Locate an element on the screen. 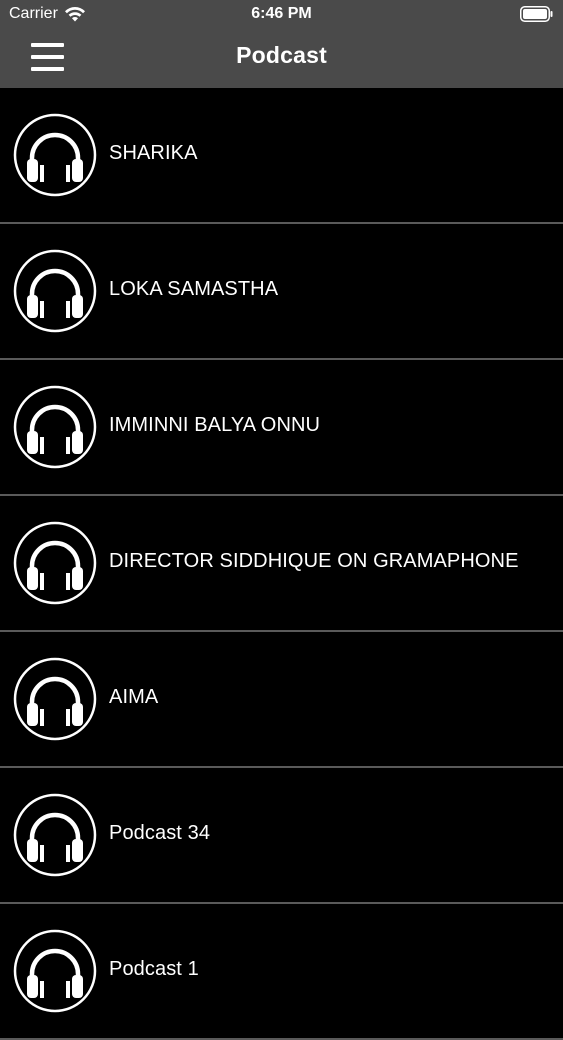 This screenshot has height=1040, width=563. status-time: 6:46 PM is located at coordinates (281, 13).